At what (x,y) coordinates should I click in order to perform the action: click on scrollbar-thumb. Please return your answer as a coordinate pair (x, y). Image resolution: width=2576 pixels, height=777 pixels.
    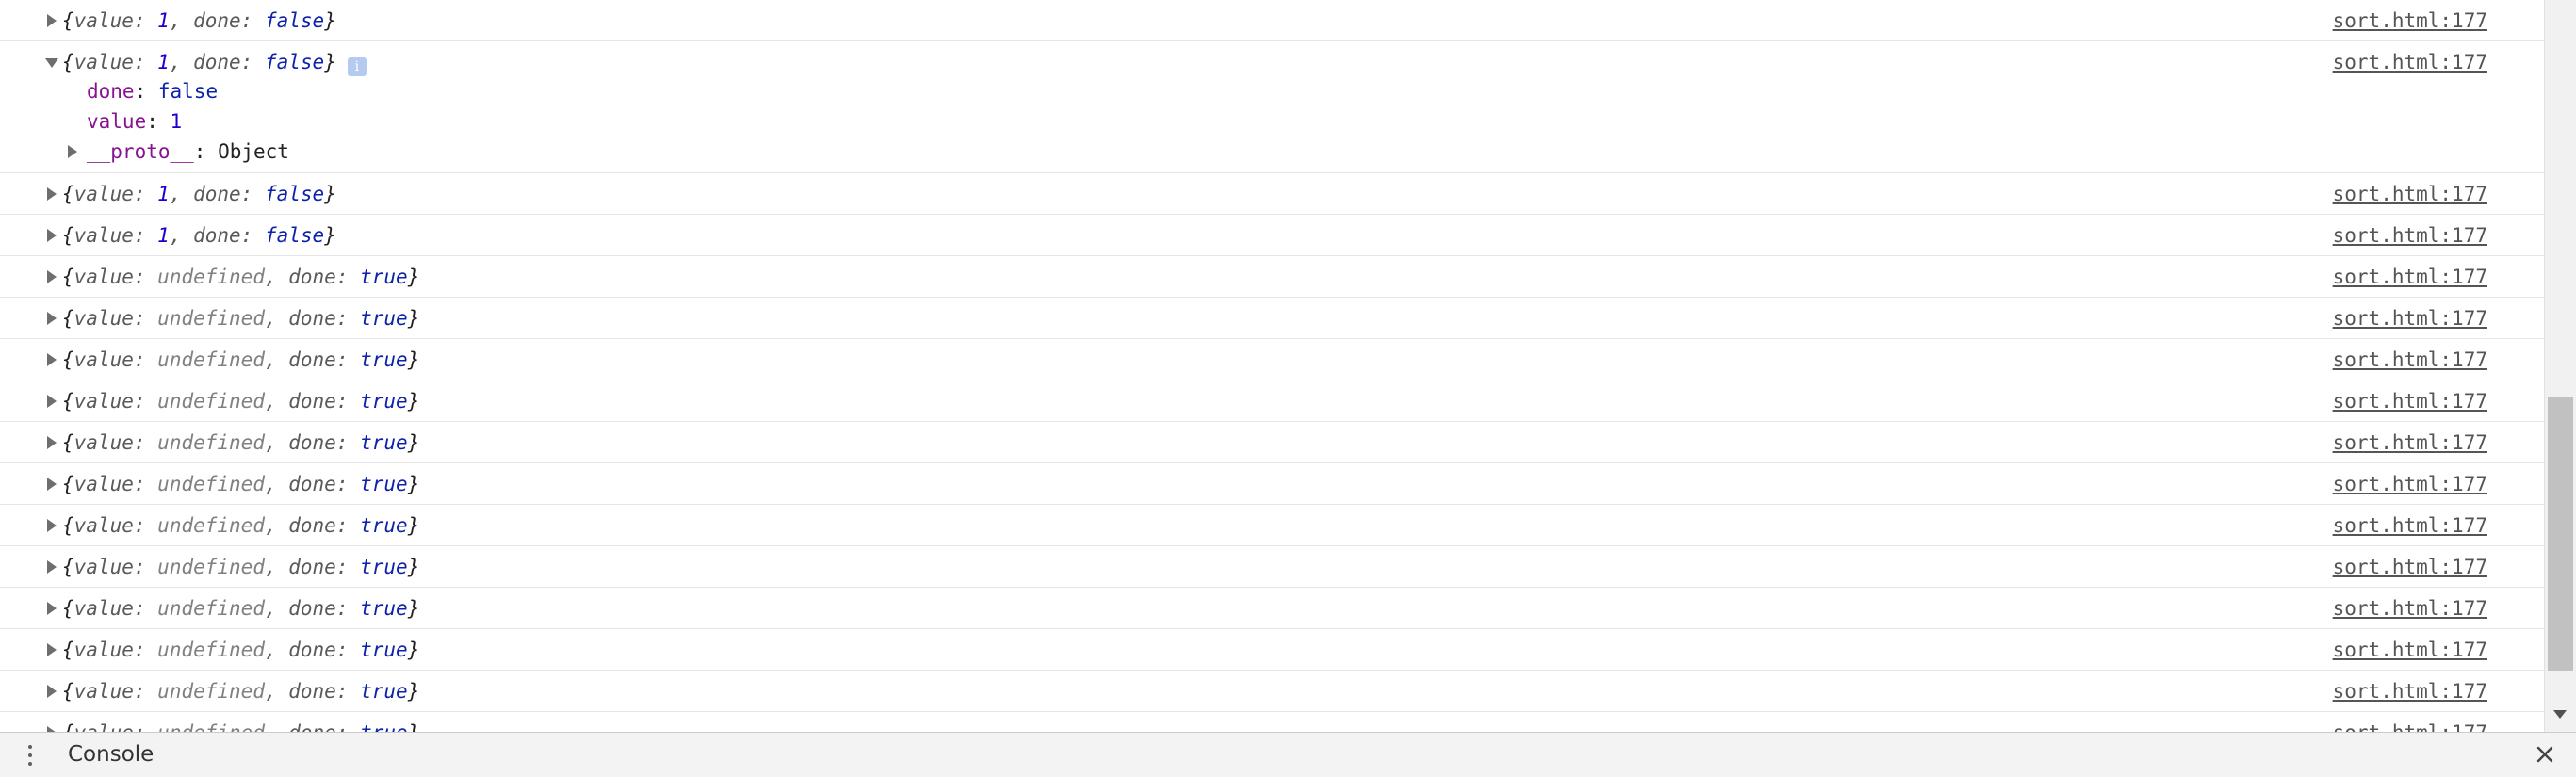
    Looking at the image, I should click on (2560, 534).